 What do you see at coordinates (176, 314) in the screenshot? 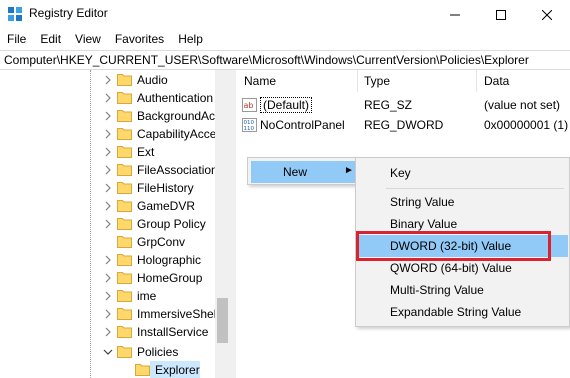
I see `tree-item-label: ImmersiveShell` at bounding box center [176, 314].